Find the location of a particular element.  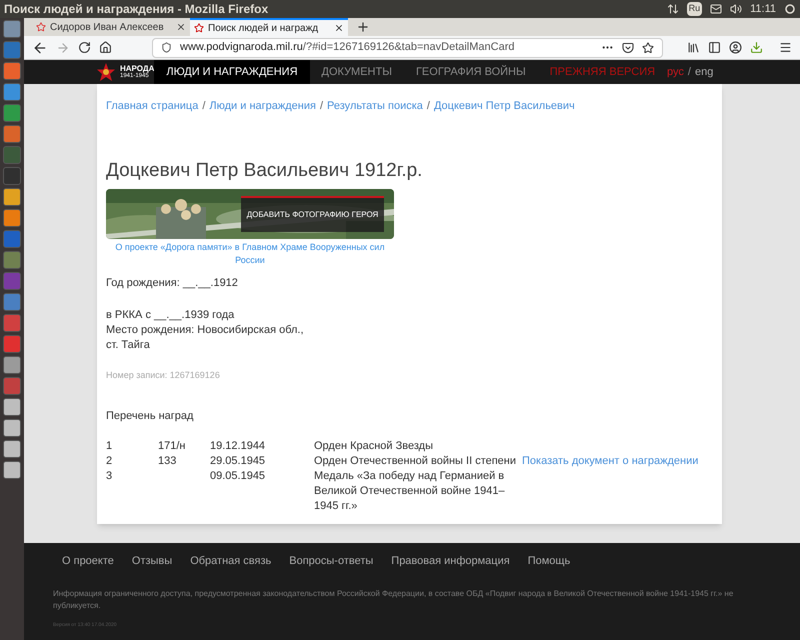

logo-text: НАРОДА is located at coordinates (137, 69).